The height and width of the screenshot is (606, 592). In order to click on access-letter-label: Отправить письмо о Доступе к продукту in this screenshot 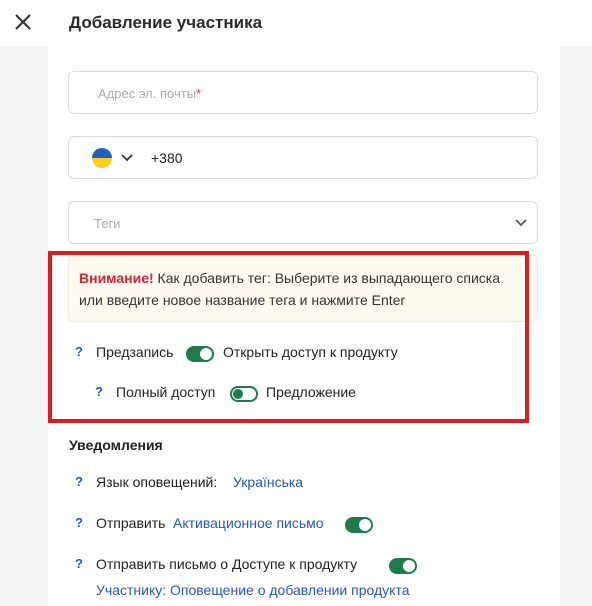, I will do `click(227, 564)`.